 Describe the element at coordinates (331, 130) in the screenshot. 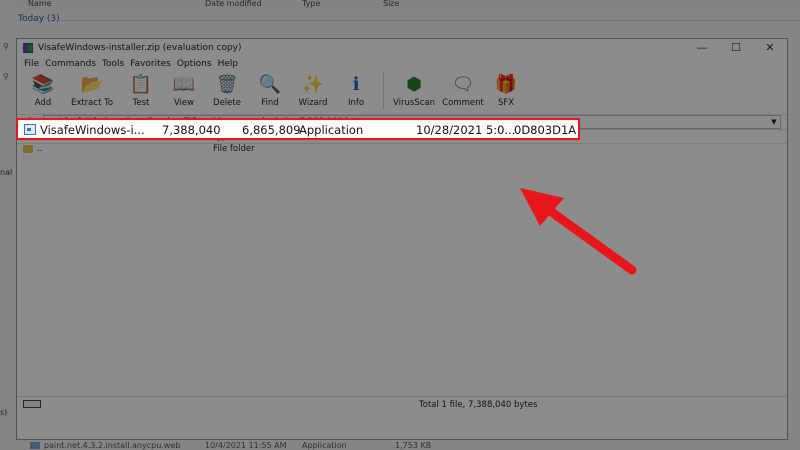

I see `file-type: Application` at that location.